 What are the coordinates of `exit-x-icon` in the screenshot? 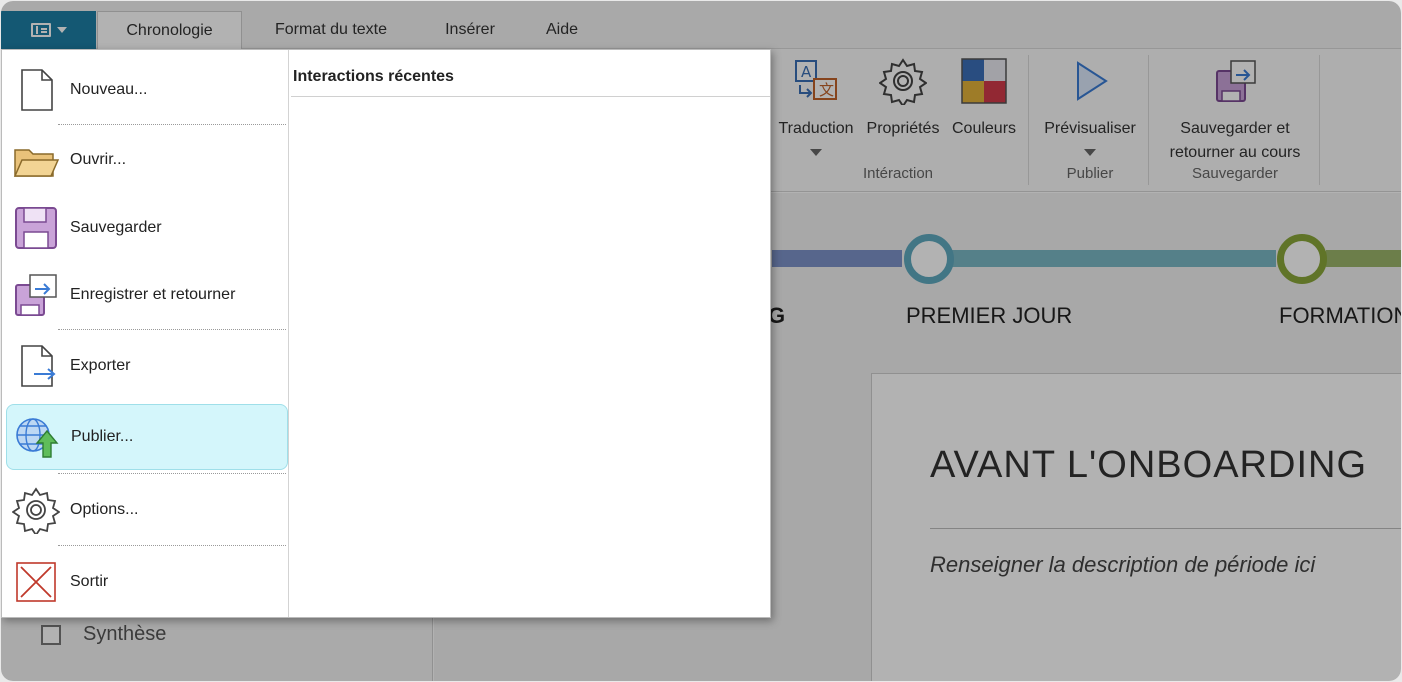 It's located at (36, 582).